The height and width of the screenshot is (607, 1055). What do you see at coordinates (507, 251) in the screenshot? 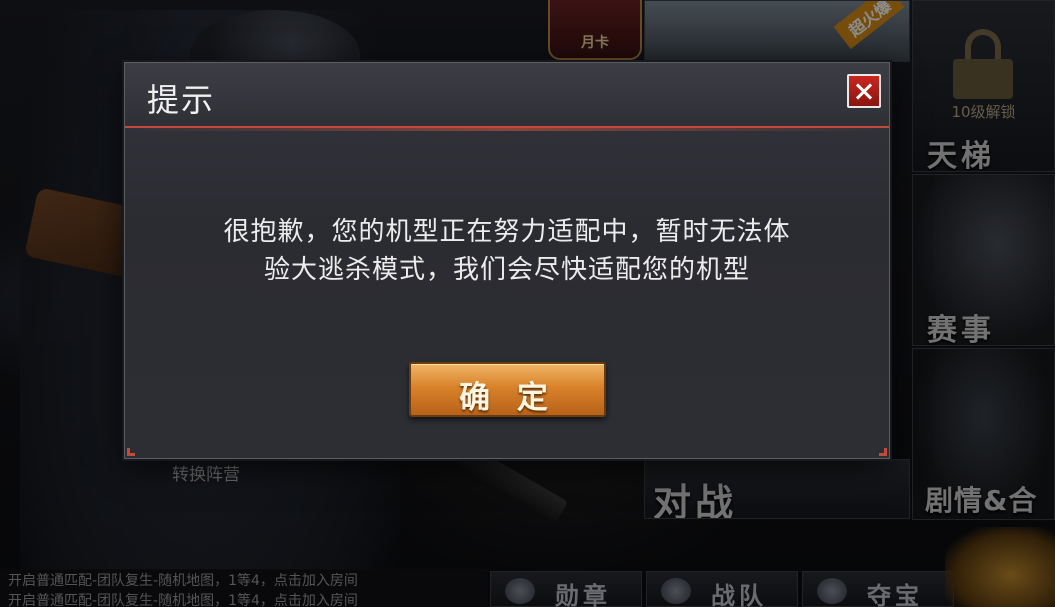
I see `dialog-message: 很抱歉，您的机型正在努力适配中，暂时无法体 验大逃杀模式，我们会尽快适配您的机型` at bounding box center [507, 251].